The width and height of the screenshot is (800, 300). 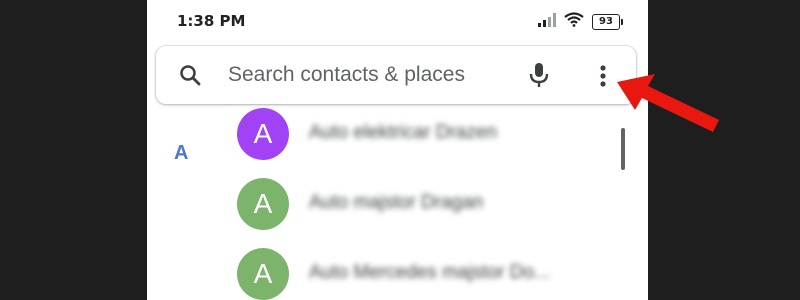 What do you see at coordinates (574, 22) in the screenshot?
I see `wifi-icon` at bounding box center [574, 22].